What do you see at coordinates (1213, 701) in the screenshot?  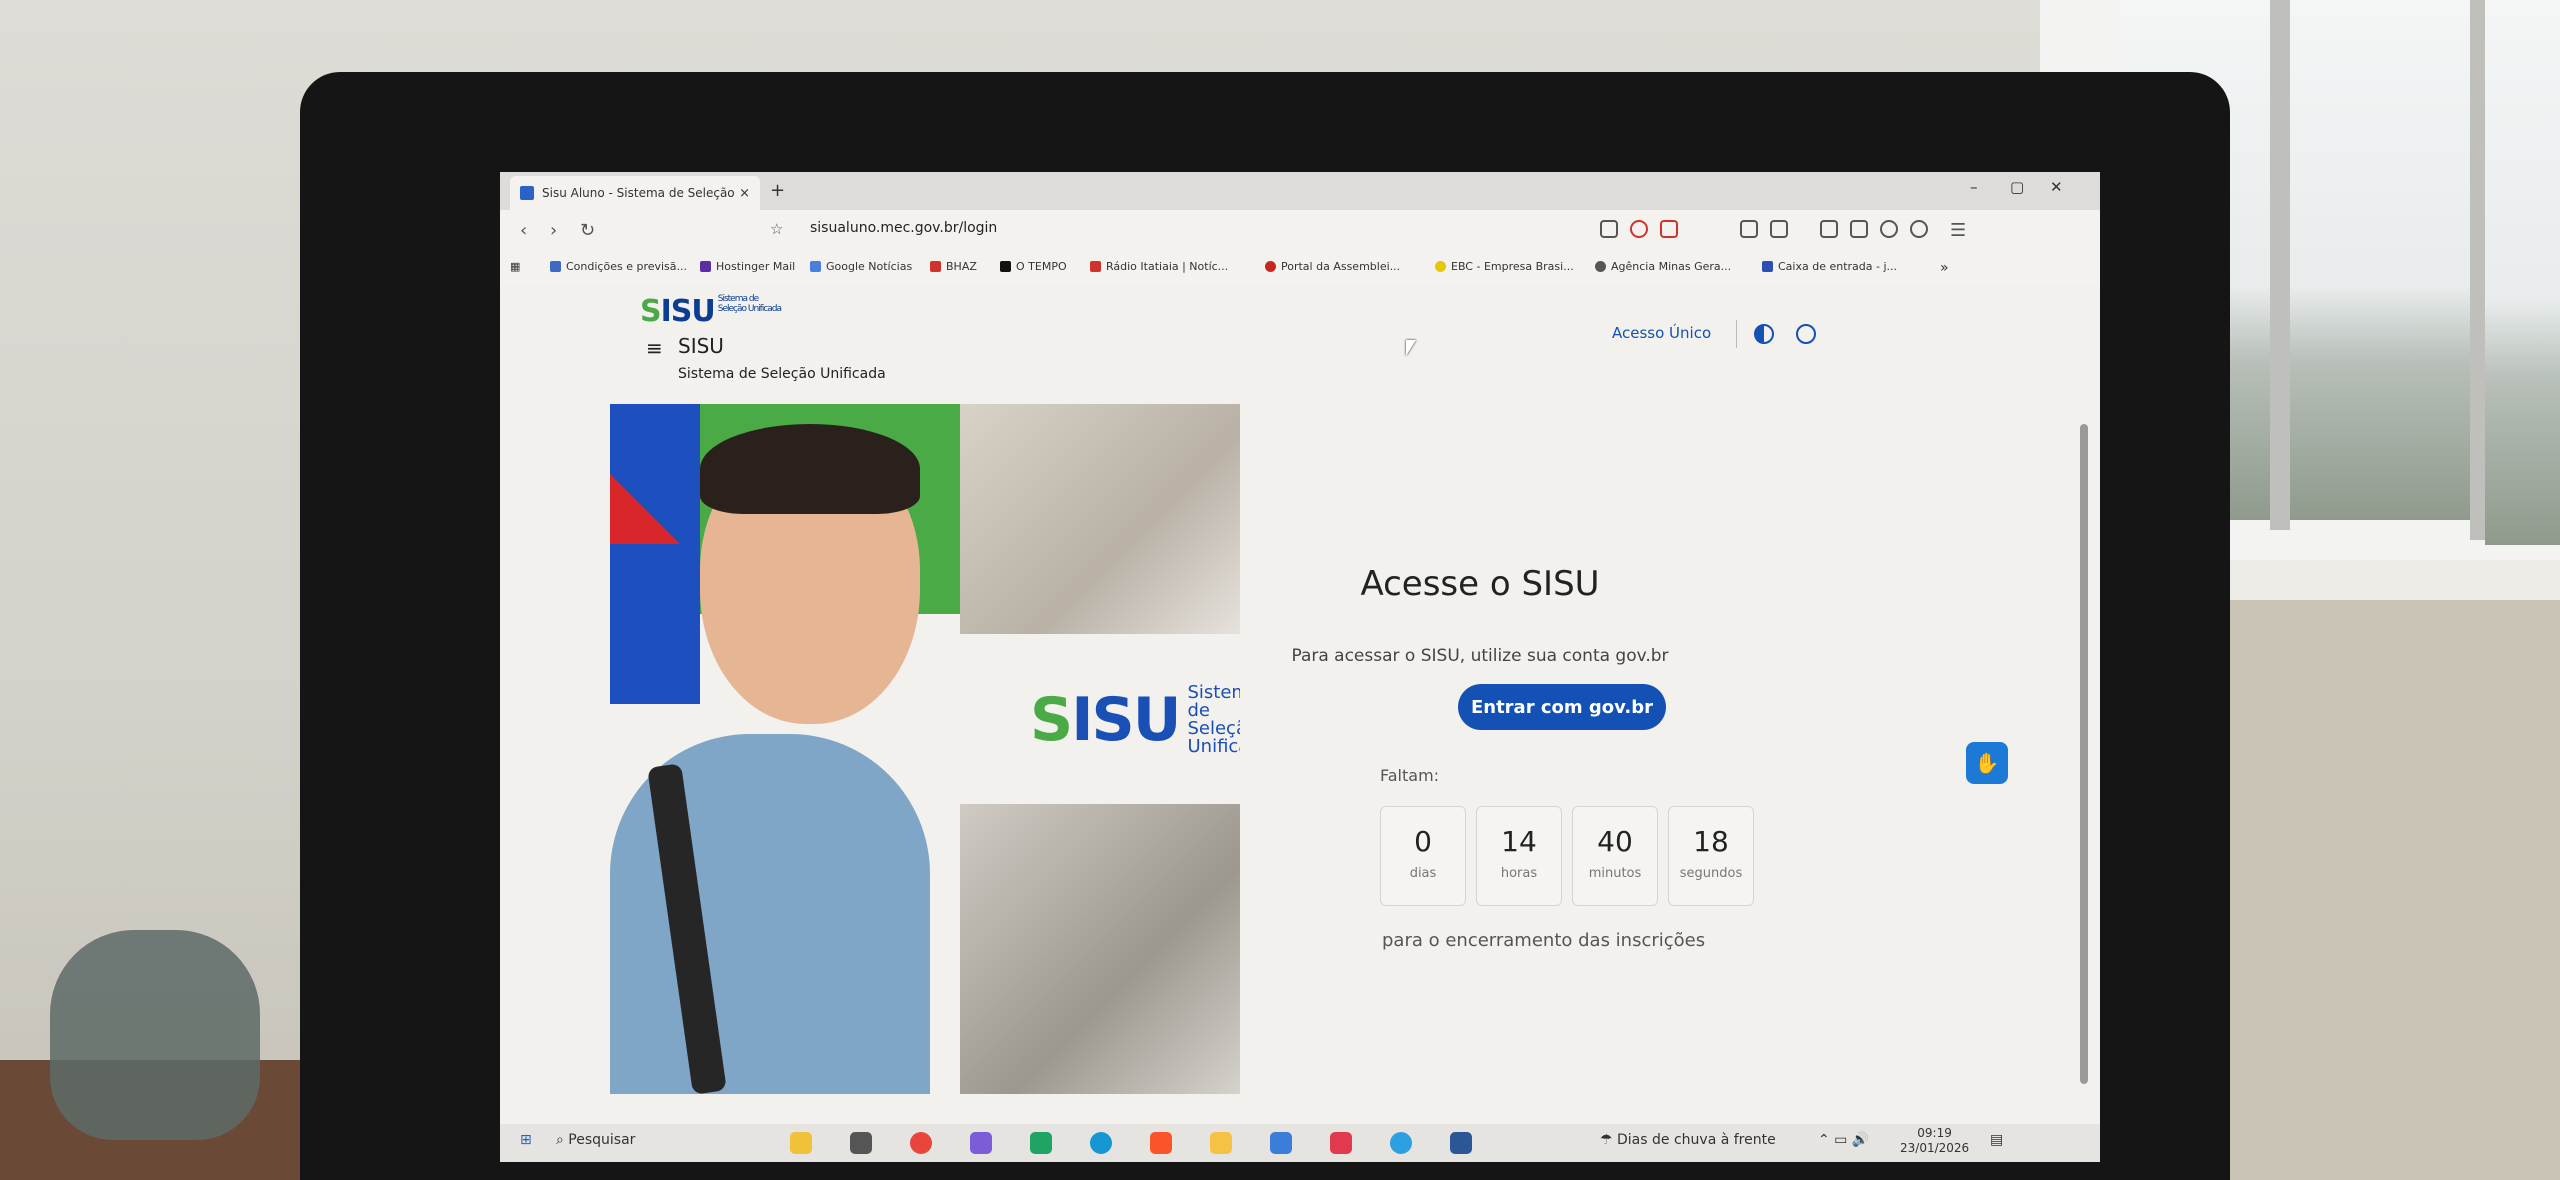 I see `hero-logo-line-1: Sistema de` at bounding box center [1213, 701].